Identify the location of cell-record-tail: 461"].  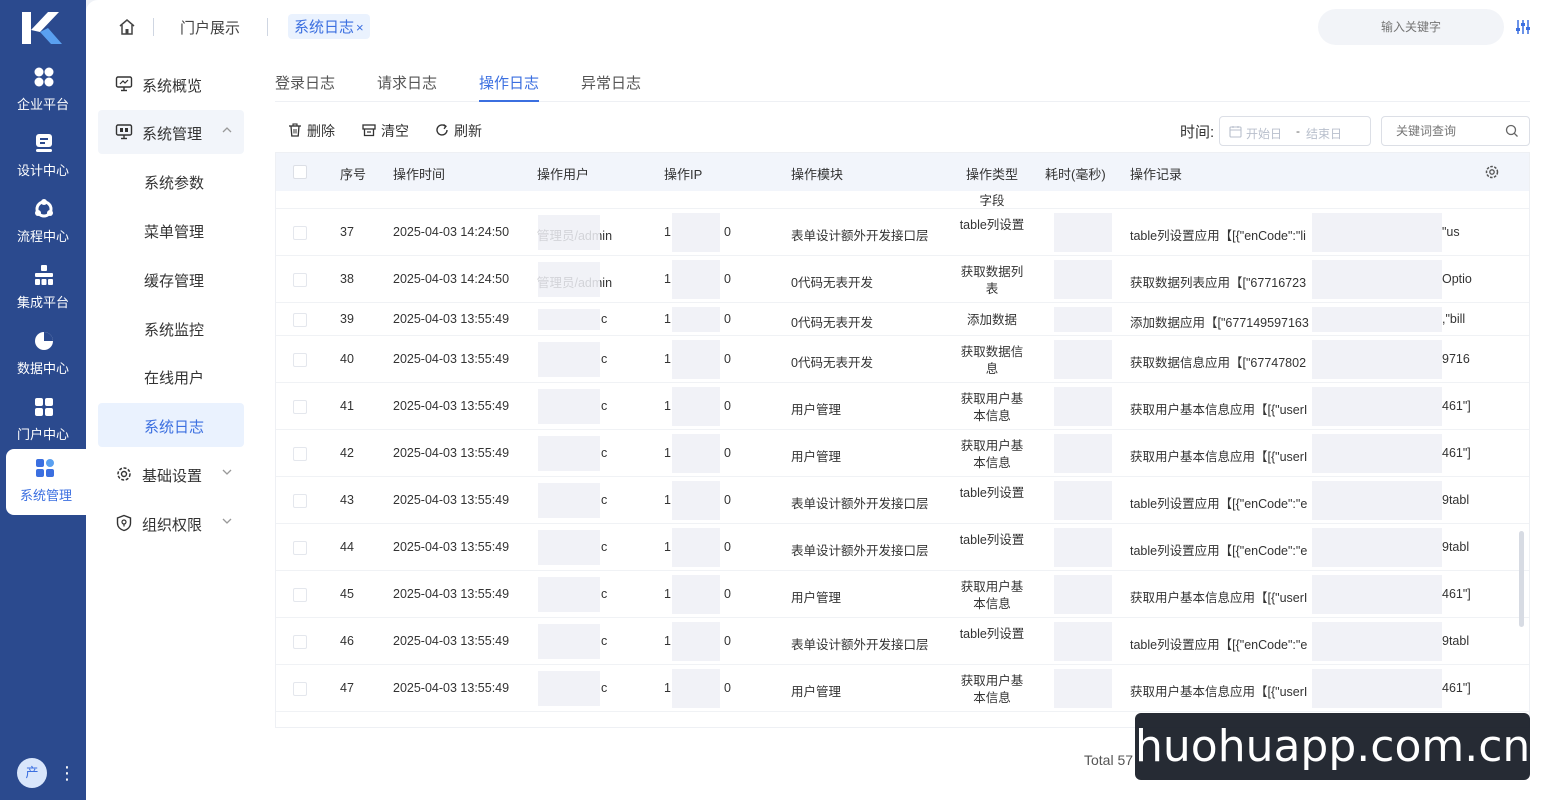
(1456, 406).